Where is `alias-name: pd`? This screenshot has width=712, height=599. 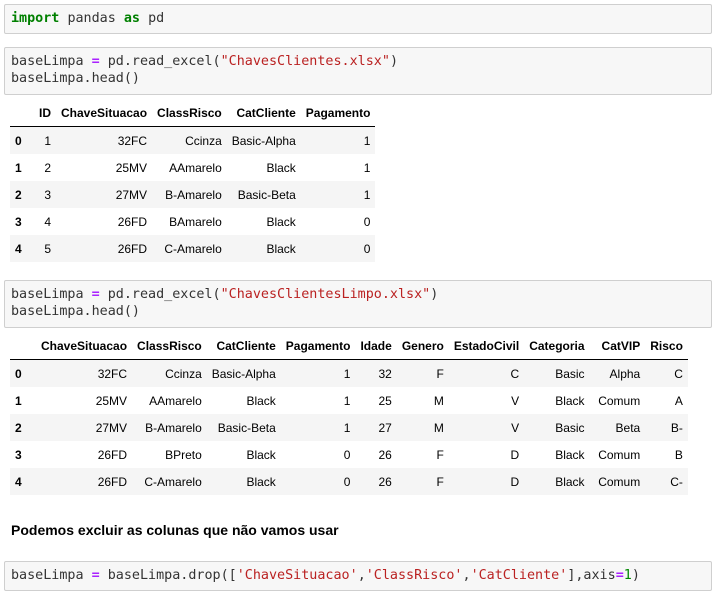 alias-name: pd is located at coordinates (156, 18).